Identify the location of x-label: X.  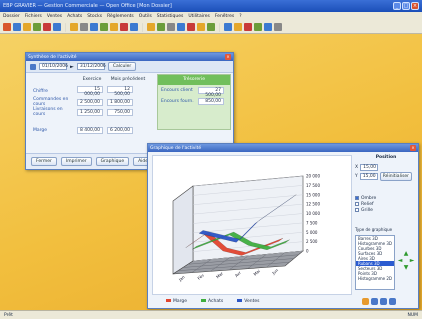
(357, 167).